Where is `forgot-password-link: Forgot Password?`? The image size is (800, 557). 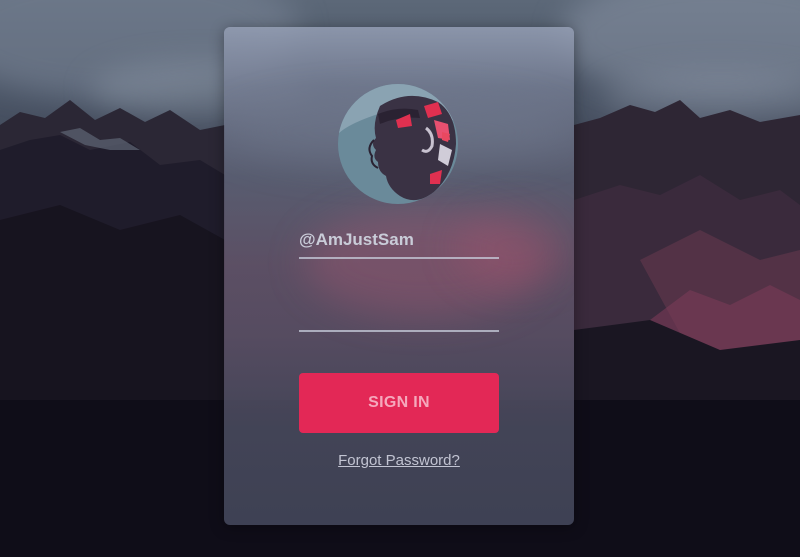 forgot-password-link: Forgot Password? is located at coordinates (399, 460).